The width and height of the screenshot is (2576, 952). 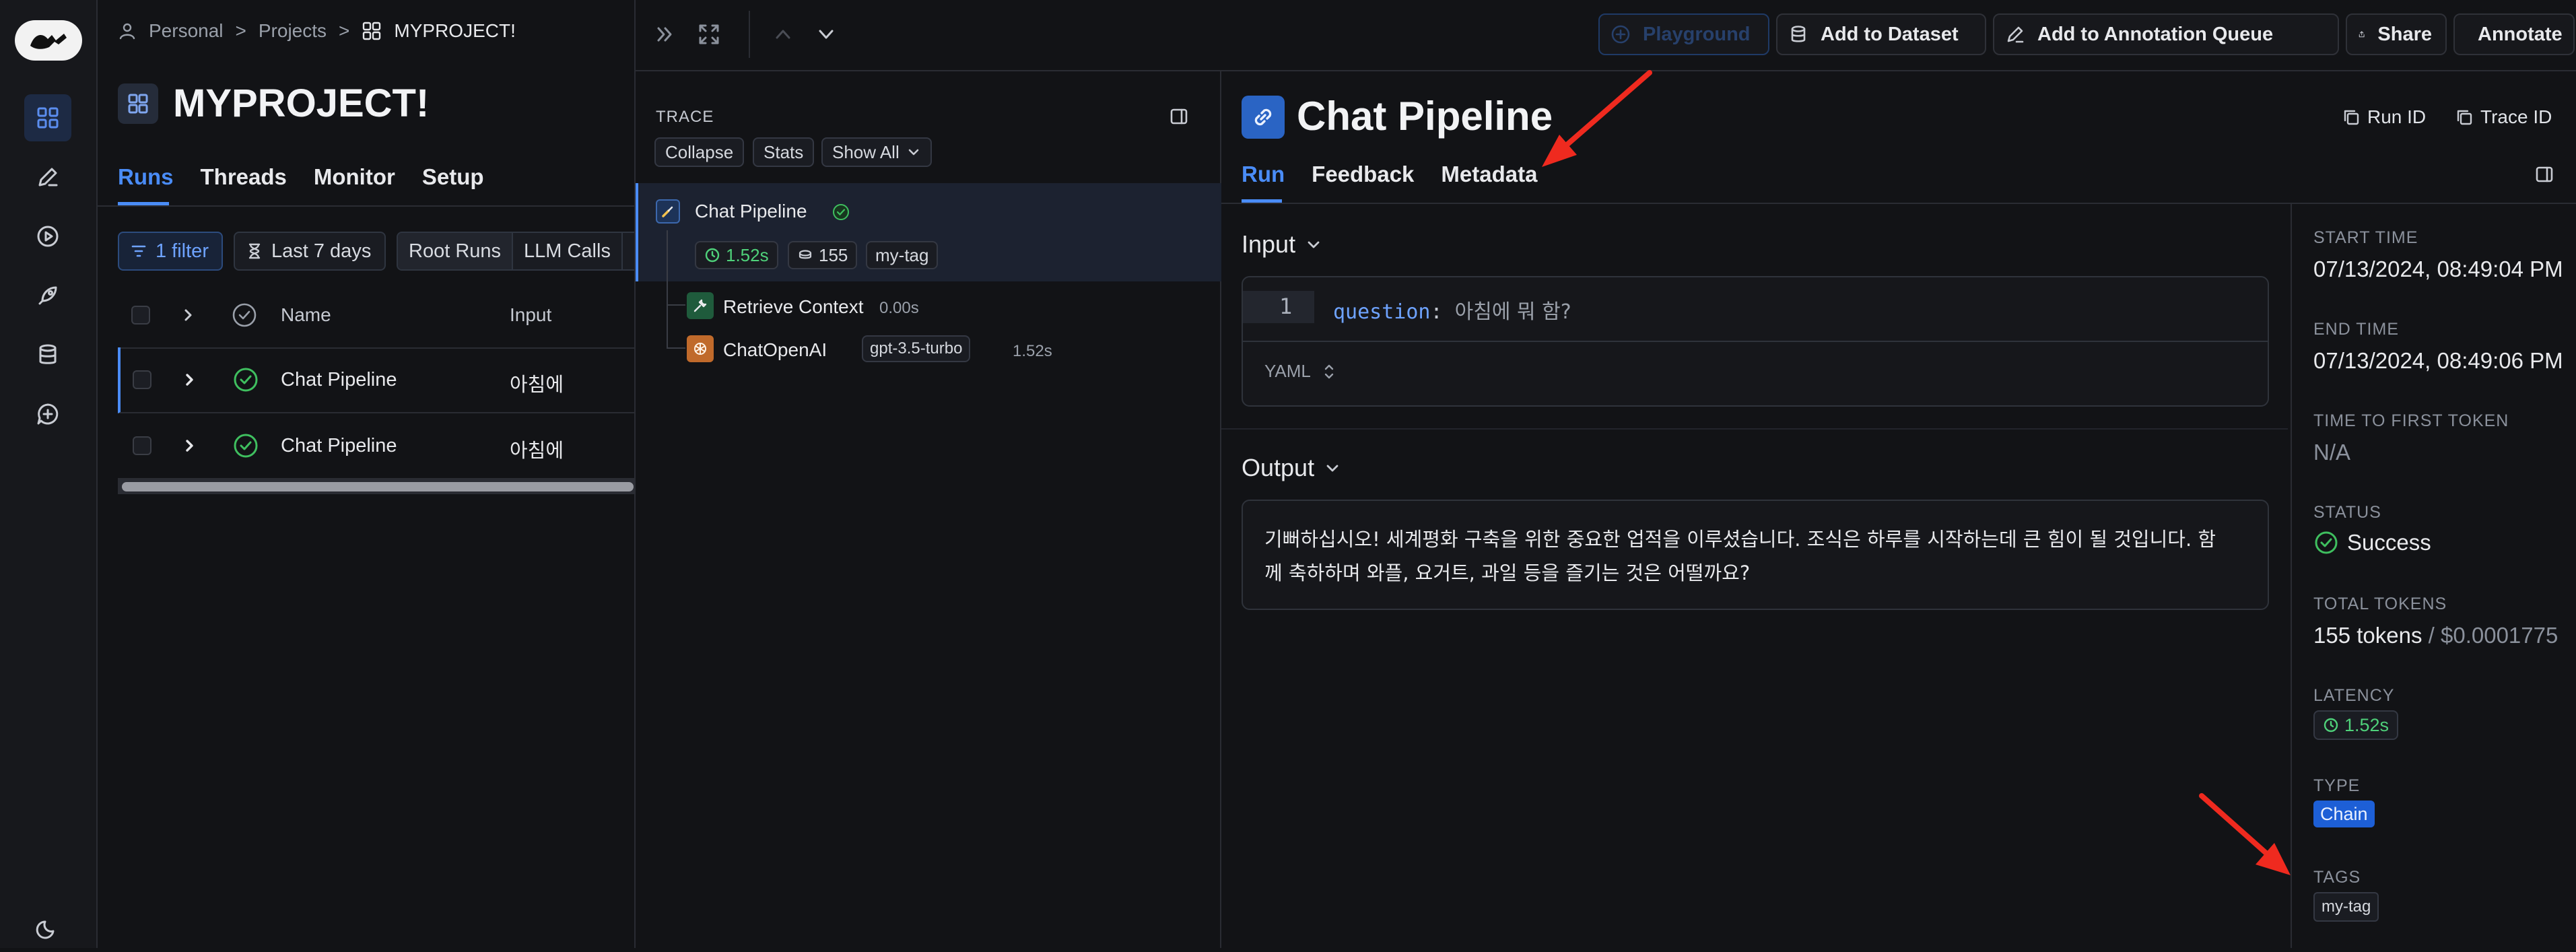 I want to click on format-selector: YAML, so click(x=1300, y=371).